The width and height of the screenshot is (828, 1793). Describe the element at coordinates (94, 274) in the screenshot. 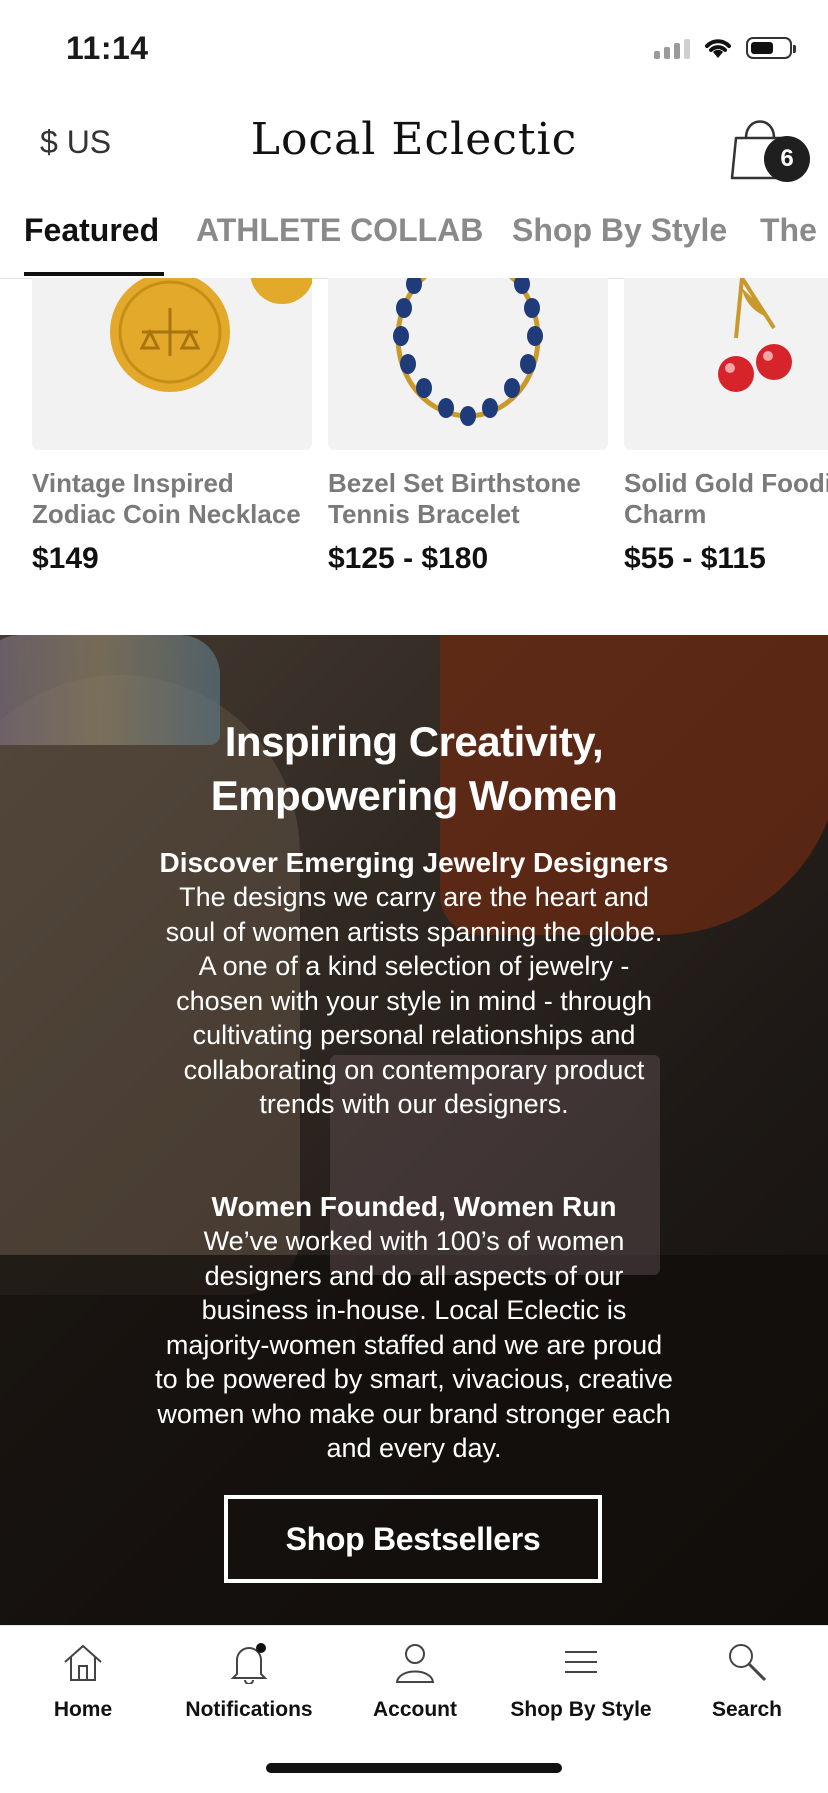

I see `active-tab-underline` at that location.